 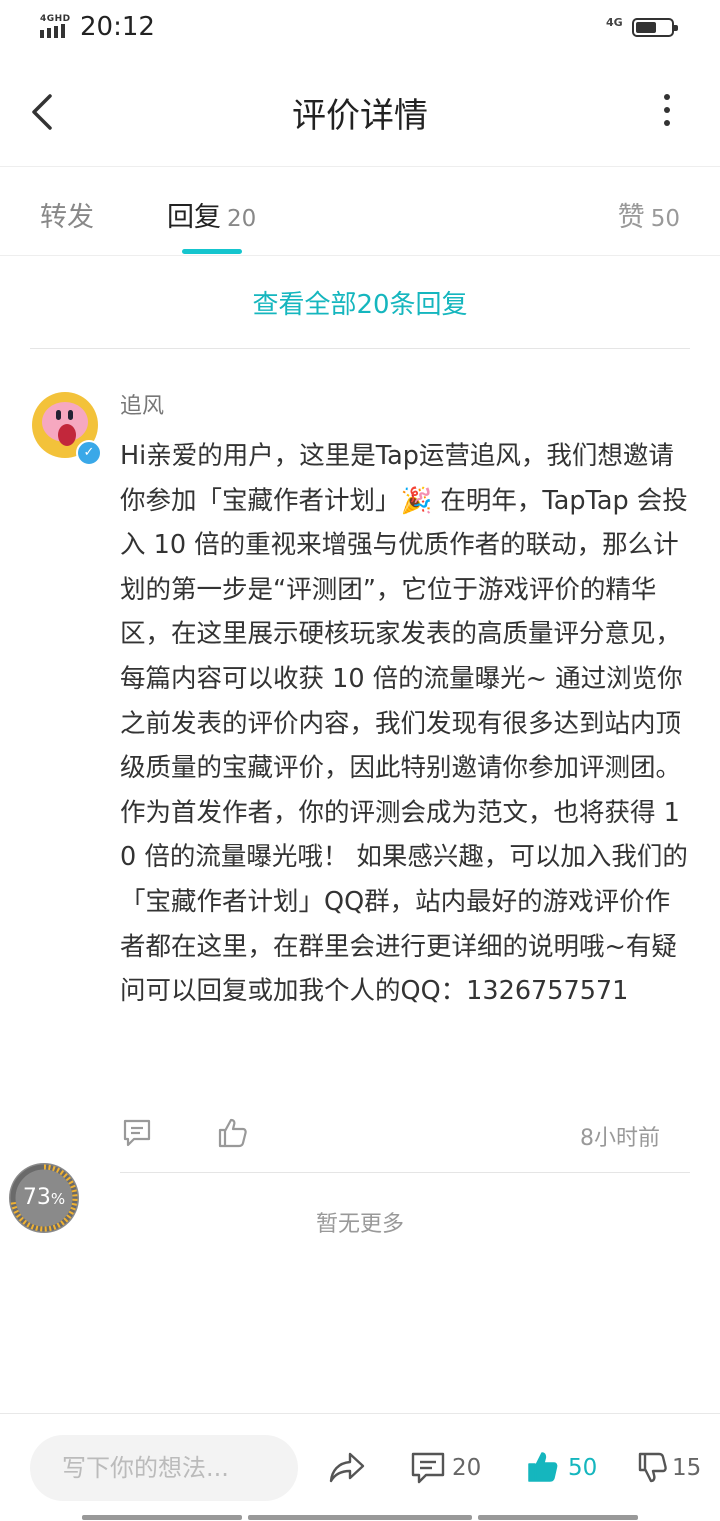 I want to click on like-button, so click(x=233, y=1135).